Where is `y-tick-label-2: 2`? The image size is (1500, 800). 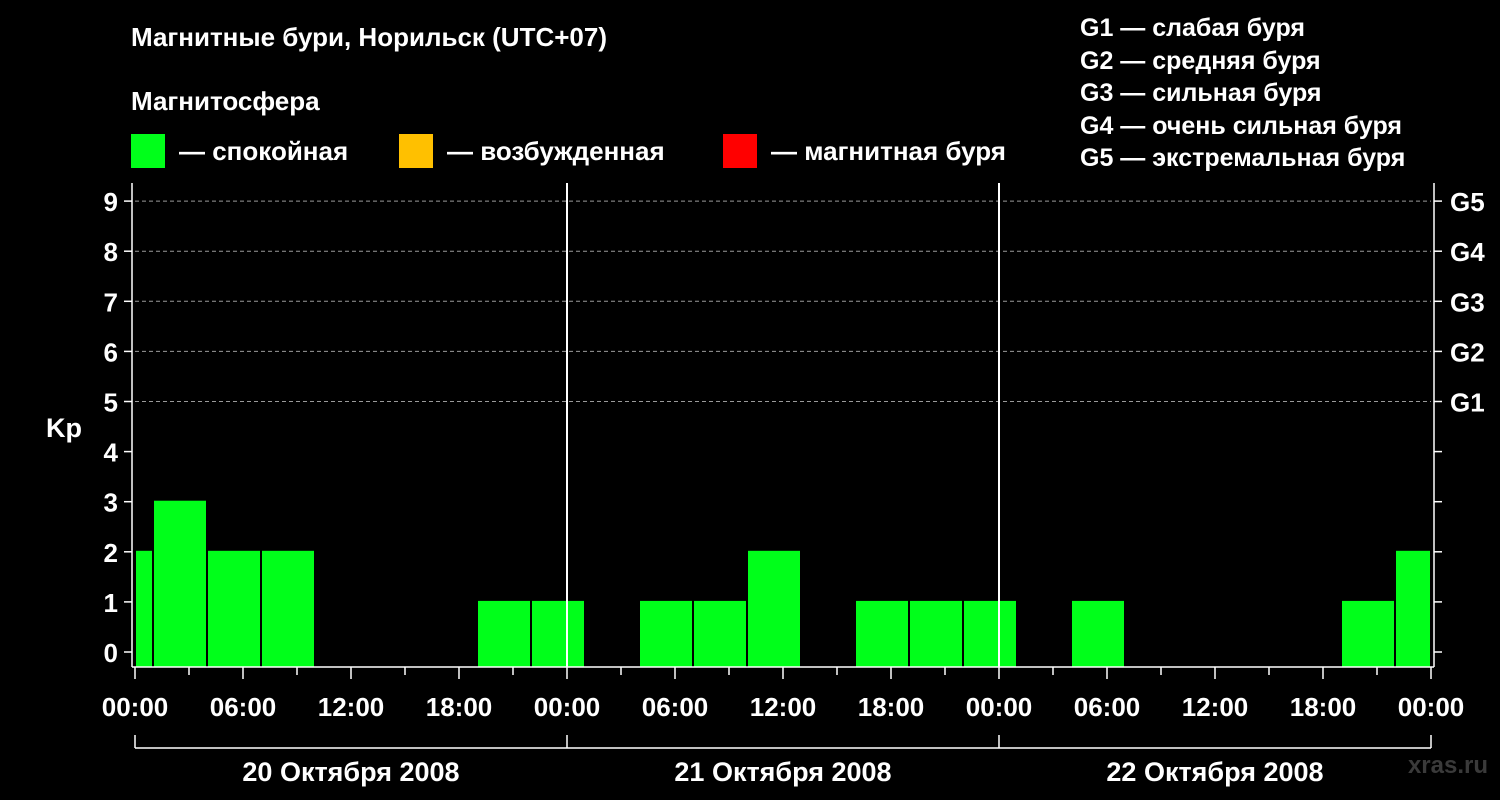
y-tick-label-2: 2 is located at coordinates (111, 553).